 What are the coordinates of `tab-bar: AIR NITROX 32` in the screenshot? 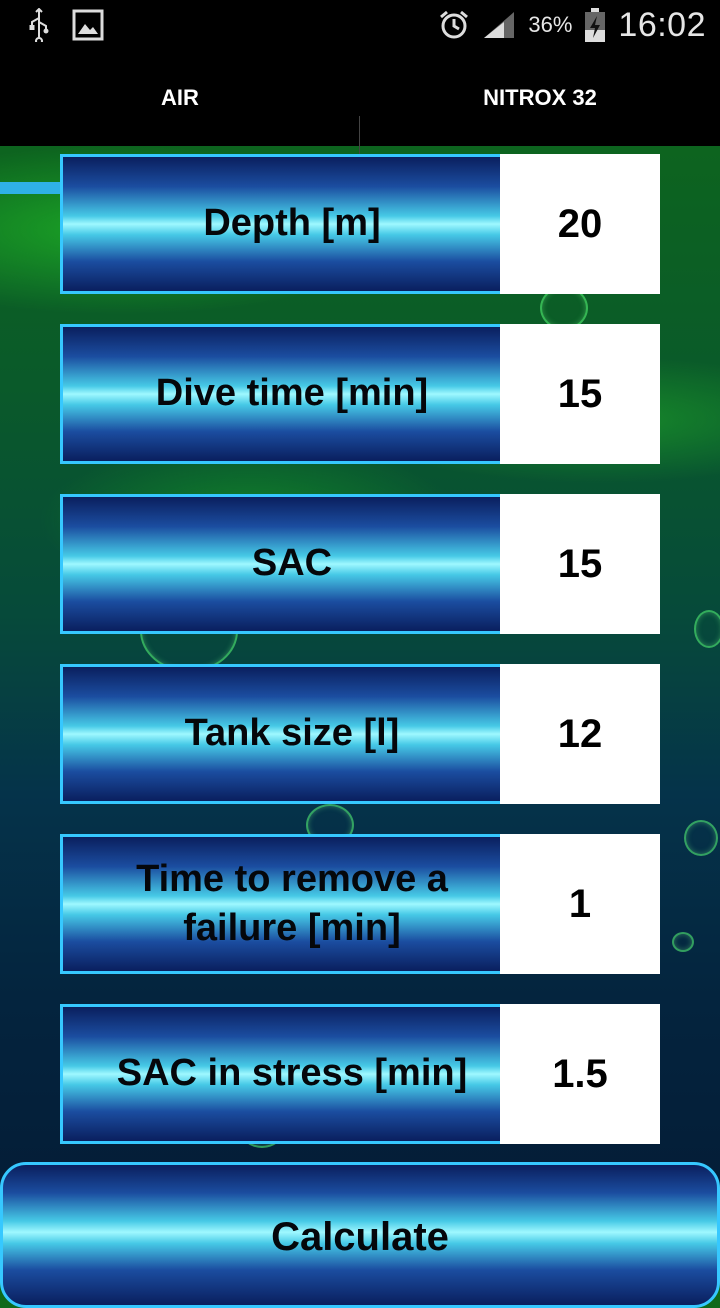 It's located at (360, 122).